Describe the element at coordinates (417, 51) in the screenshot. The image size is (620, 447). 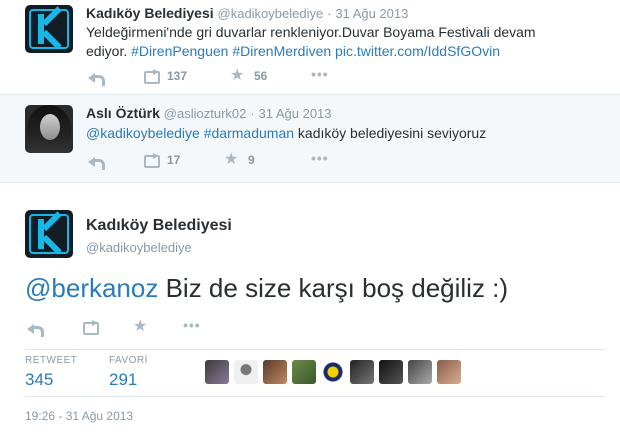
I see `pic-link: pic.twitter.com/IddSfGOvin` at that location.